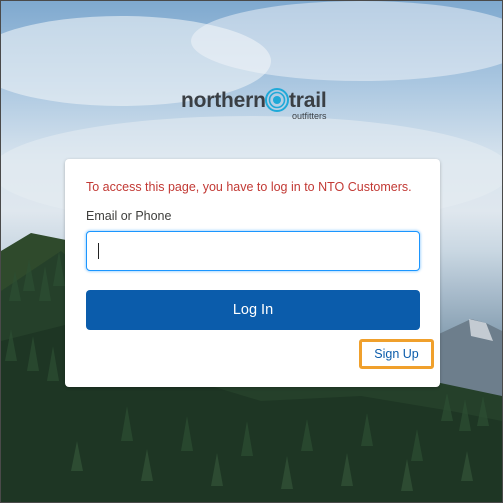 This screenshot has height=503, width=503. What do you see at coordinates (396, 354) in the screenshot?
I see `signup-link: Sign Up` at bounding box center [396, 354].